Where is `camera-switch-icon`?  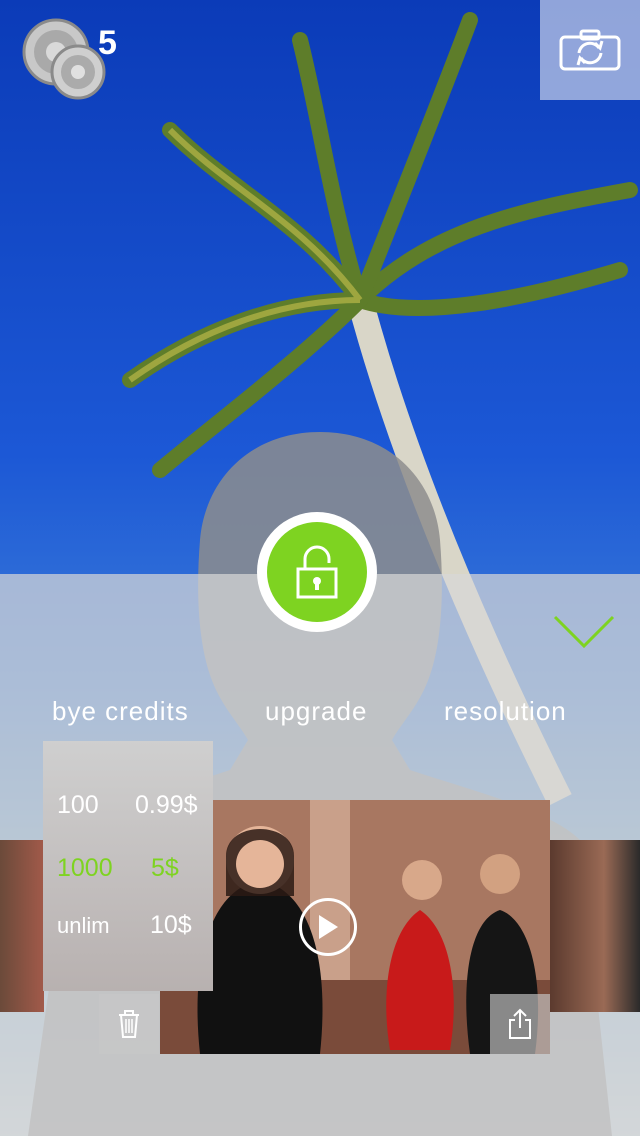 camera-switch-icon is located at coordinates (590, 50).